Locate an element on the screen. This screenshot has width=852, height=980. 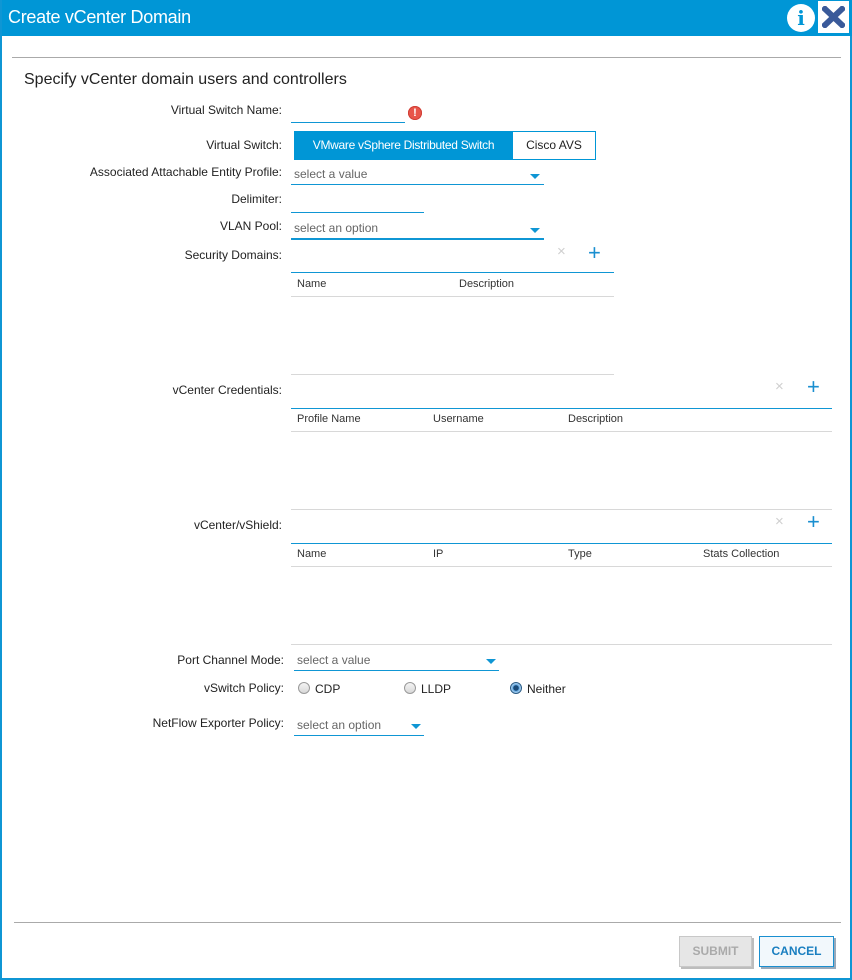
vswitch-policy-neither-radio is located at coordinates (516, 688).